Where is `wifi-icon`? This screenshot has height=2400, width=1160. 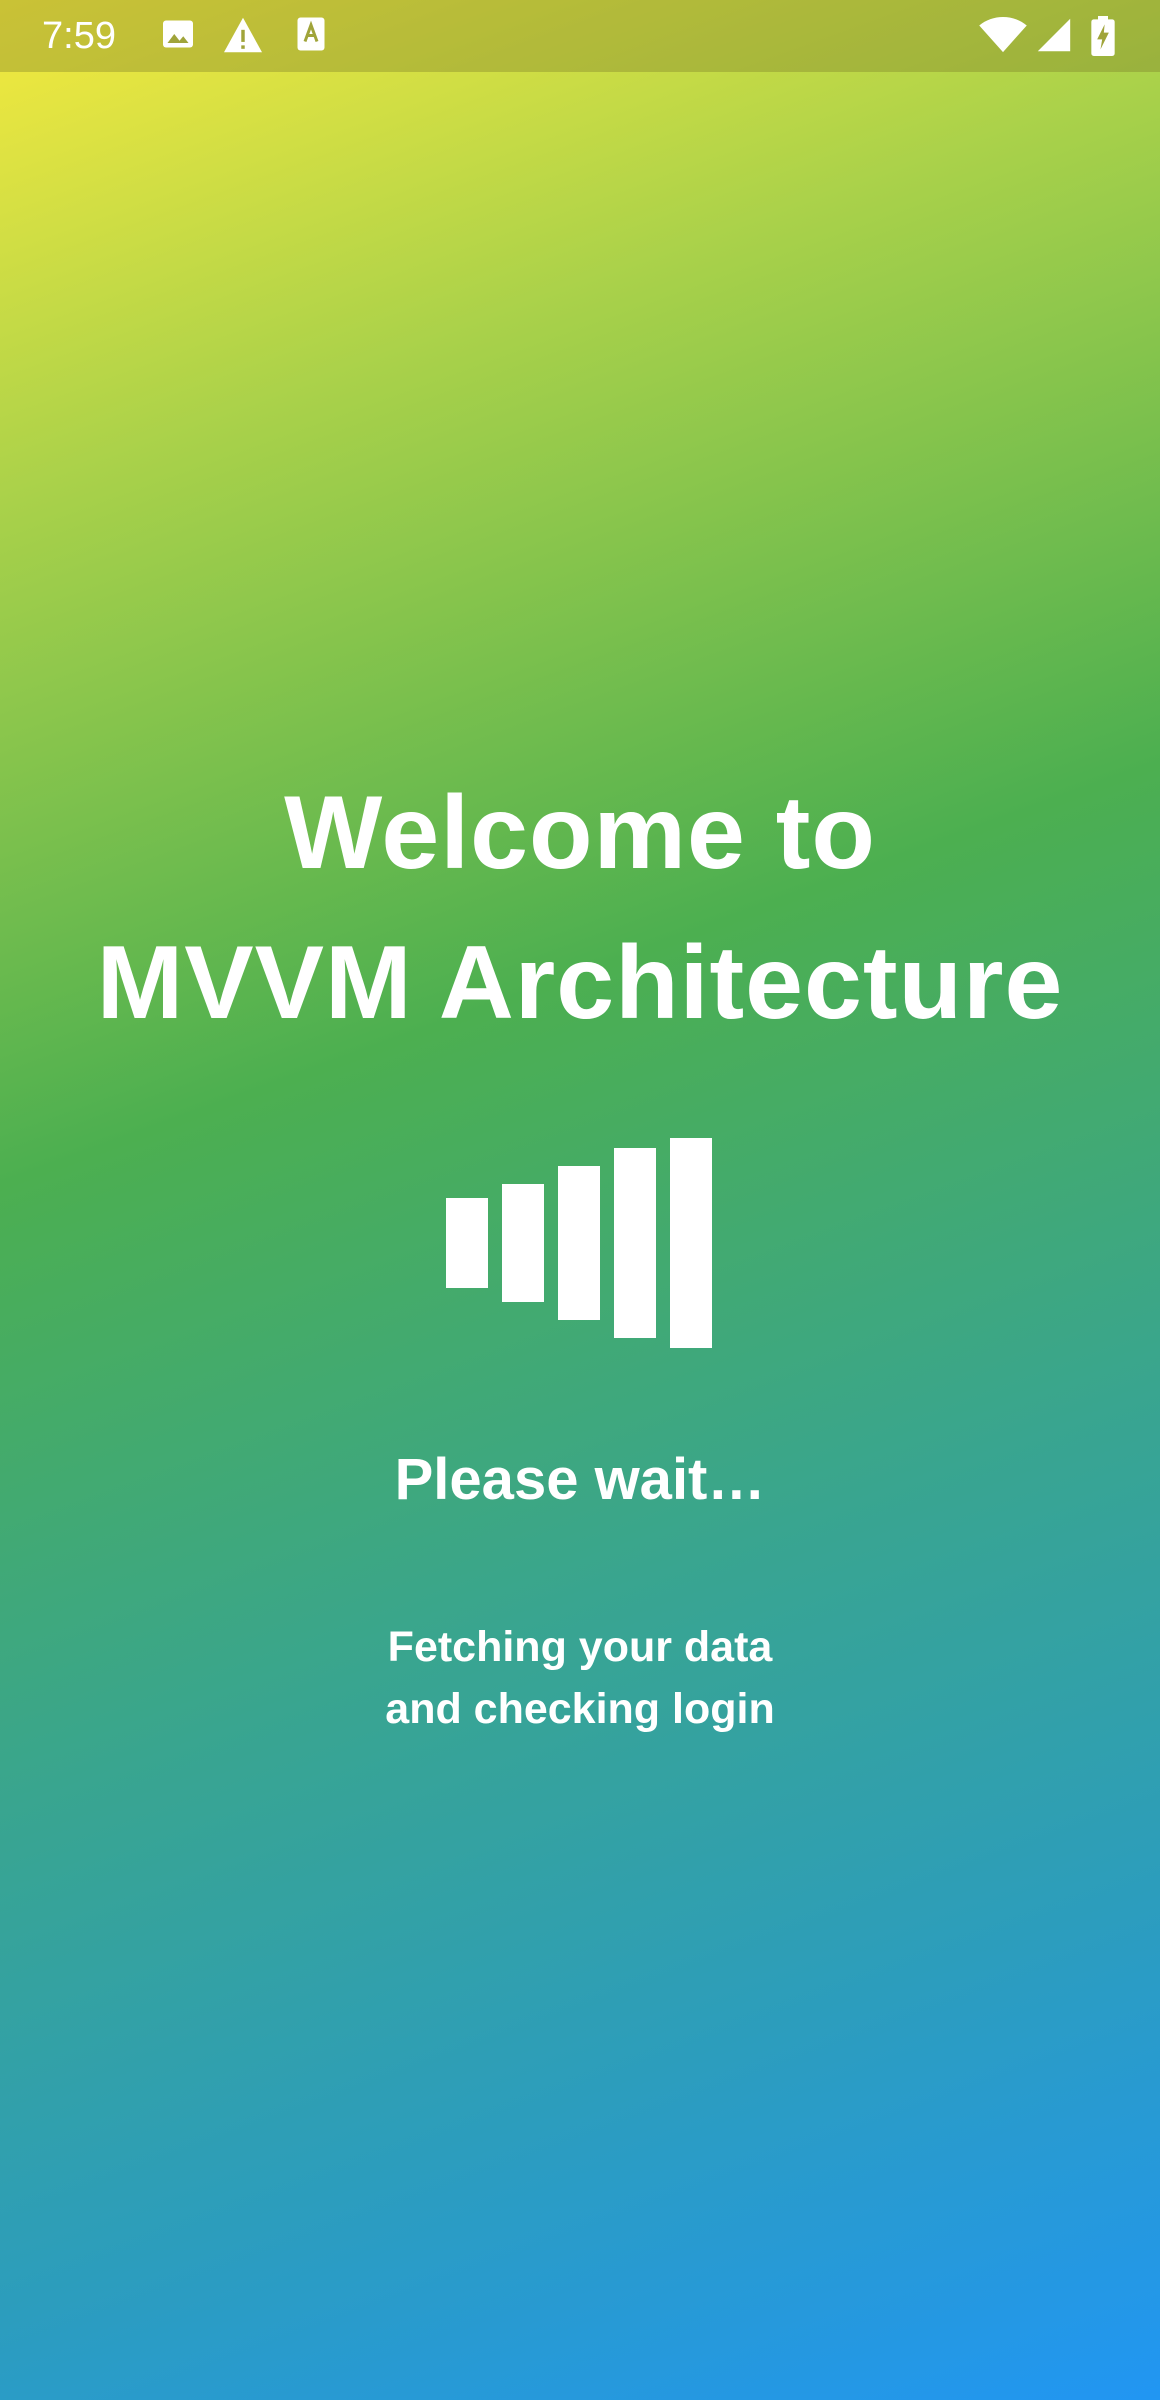
wifi-icon is located at coordinates (1003, 36).